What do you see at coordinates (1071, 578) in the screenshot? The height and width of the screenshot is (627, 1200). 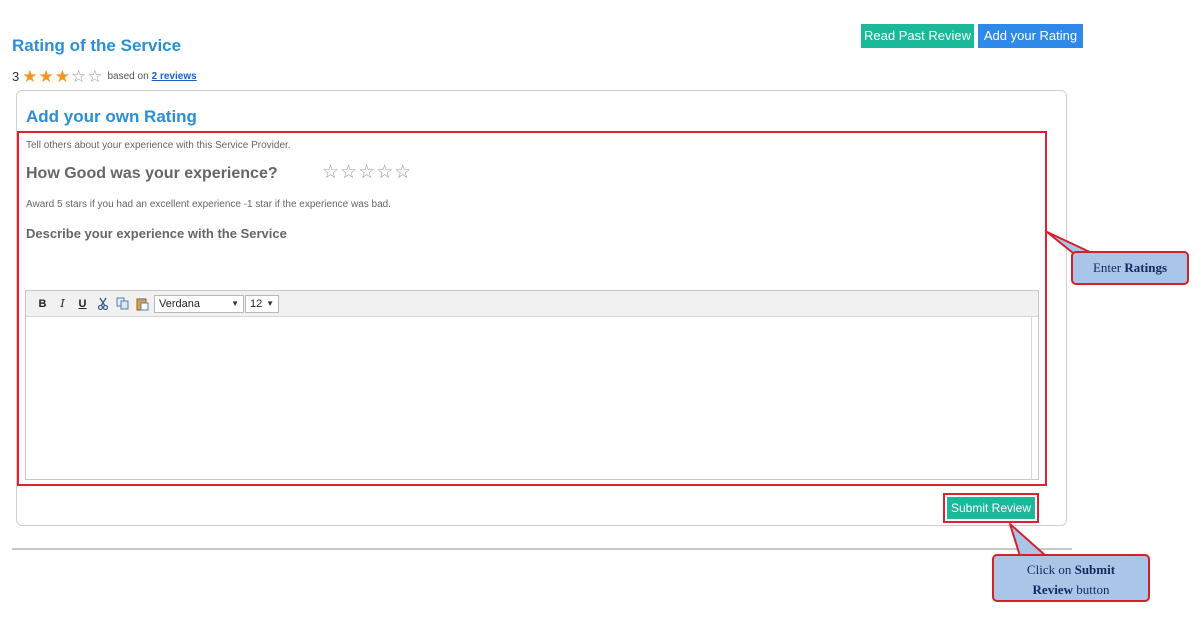 I see `submit-callout: Click on Submit Review button` at bounding box center [1071, 578].